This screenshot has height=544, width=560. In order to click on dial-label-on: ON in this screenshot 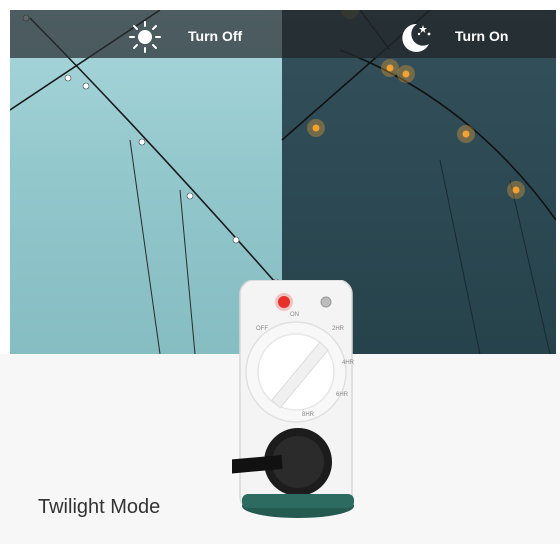, I will do `click(294, 315)`.